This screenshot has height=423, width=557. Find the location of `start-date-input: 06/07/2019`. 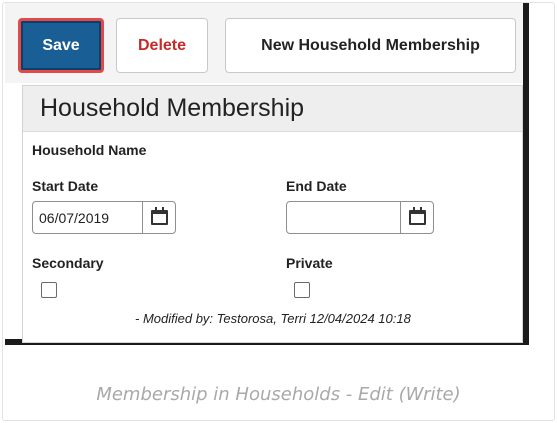

start-date-input: 06/07/2019 is located at coordinates (88, 217).